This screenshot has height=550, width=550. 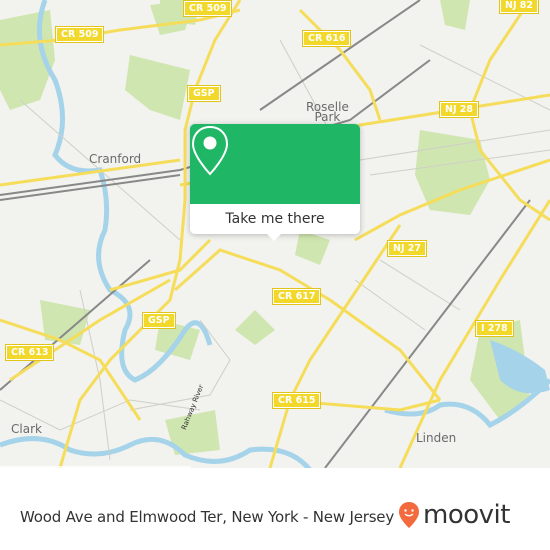 I want to click on map-attribution: © OpenStreetMap contributors, so click(x=95, y=467).